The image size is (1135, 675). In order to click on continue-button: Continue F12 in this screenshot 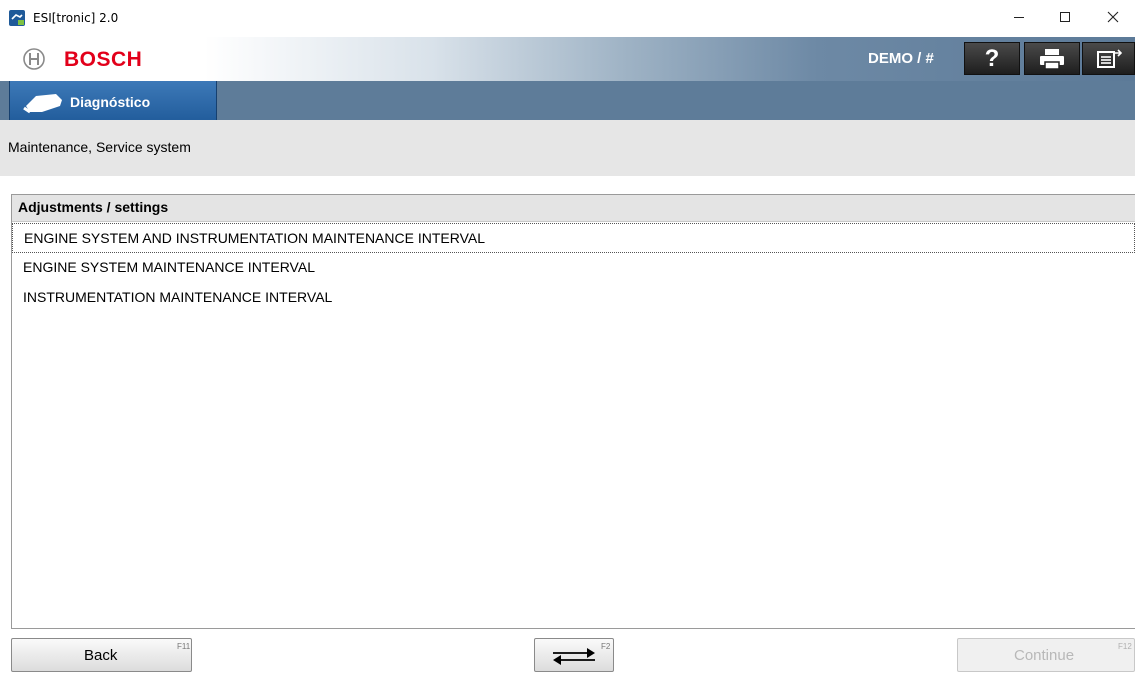, I will do `click(1046, 655)`.